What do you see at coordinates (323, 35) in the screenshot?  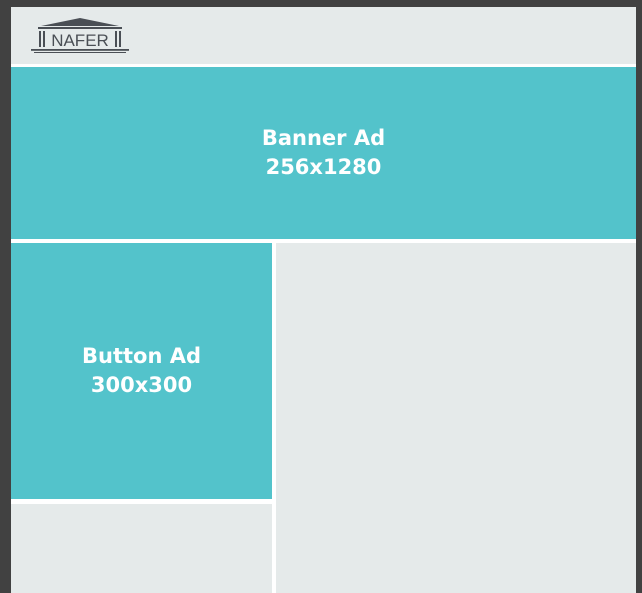 I see `header: NAFER` at bounding box center [323, 35].